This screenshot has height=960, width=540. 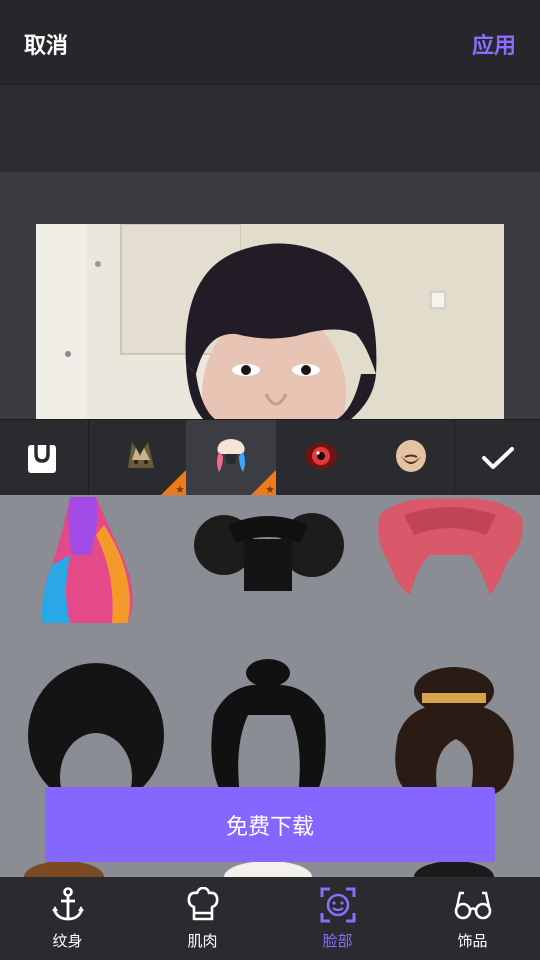 I want to click on hairstyle-black-long-updo, so click(x=268, y=727).